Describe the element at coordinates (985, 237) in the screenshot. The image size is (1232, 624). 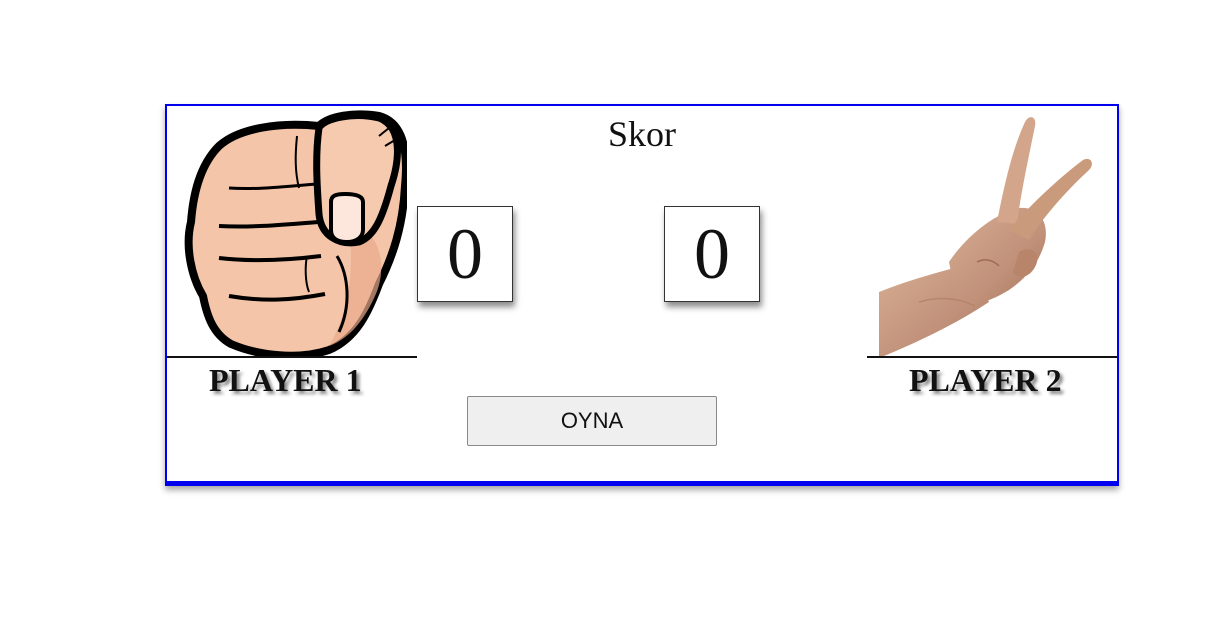
I see `scissors-hand-icon` at that location.